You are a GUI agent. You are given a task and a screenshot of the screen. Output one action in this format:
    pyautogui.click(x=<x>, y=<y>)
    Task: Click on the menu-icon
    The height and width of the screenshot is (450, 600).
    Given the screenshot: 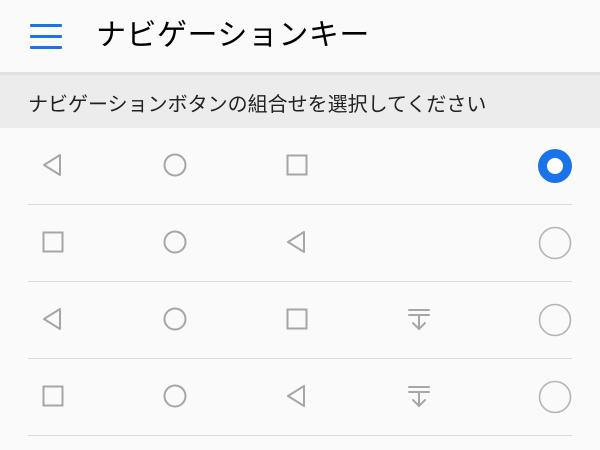 What is the action you would take?
    pyautogui.click(x=47, y=37)
    